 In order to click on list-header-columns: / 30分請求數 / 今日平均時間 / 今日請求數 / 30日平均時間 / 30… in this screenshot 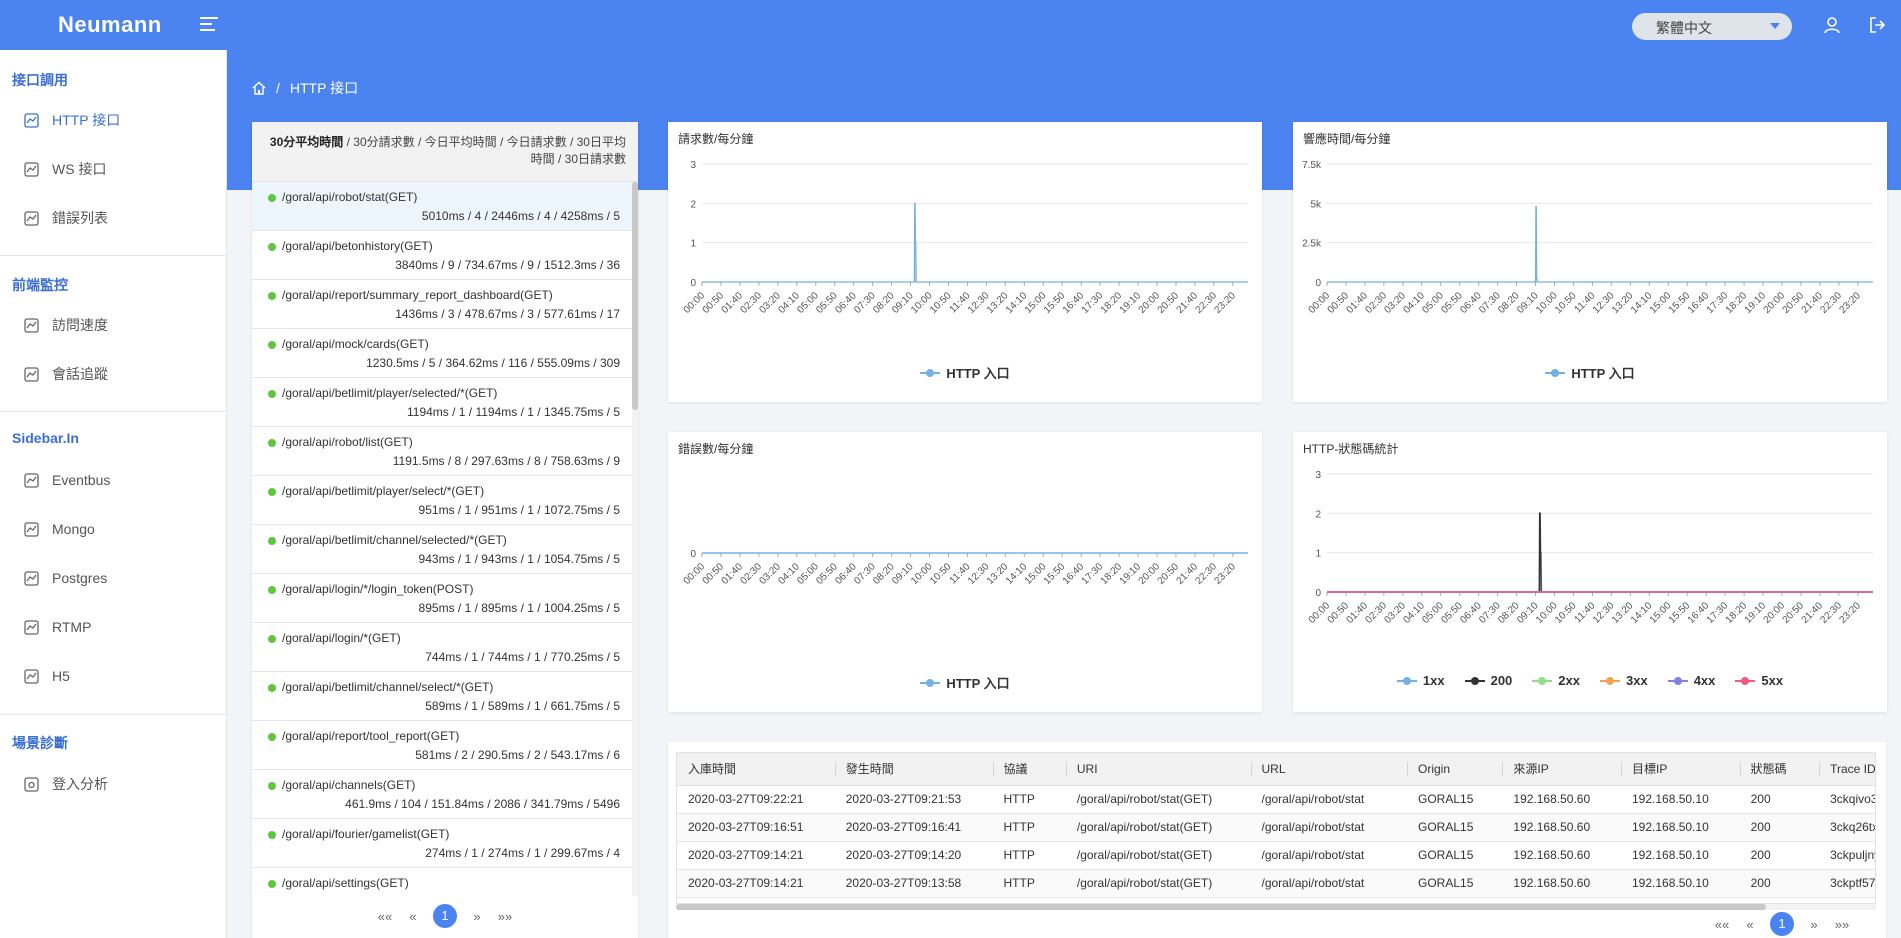, I will do `click(484, 150)`.